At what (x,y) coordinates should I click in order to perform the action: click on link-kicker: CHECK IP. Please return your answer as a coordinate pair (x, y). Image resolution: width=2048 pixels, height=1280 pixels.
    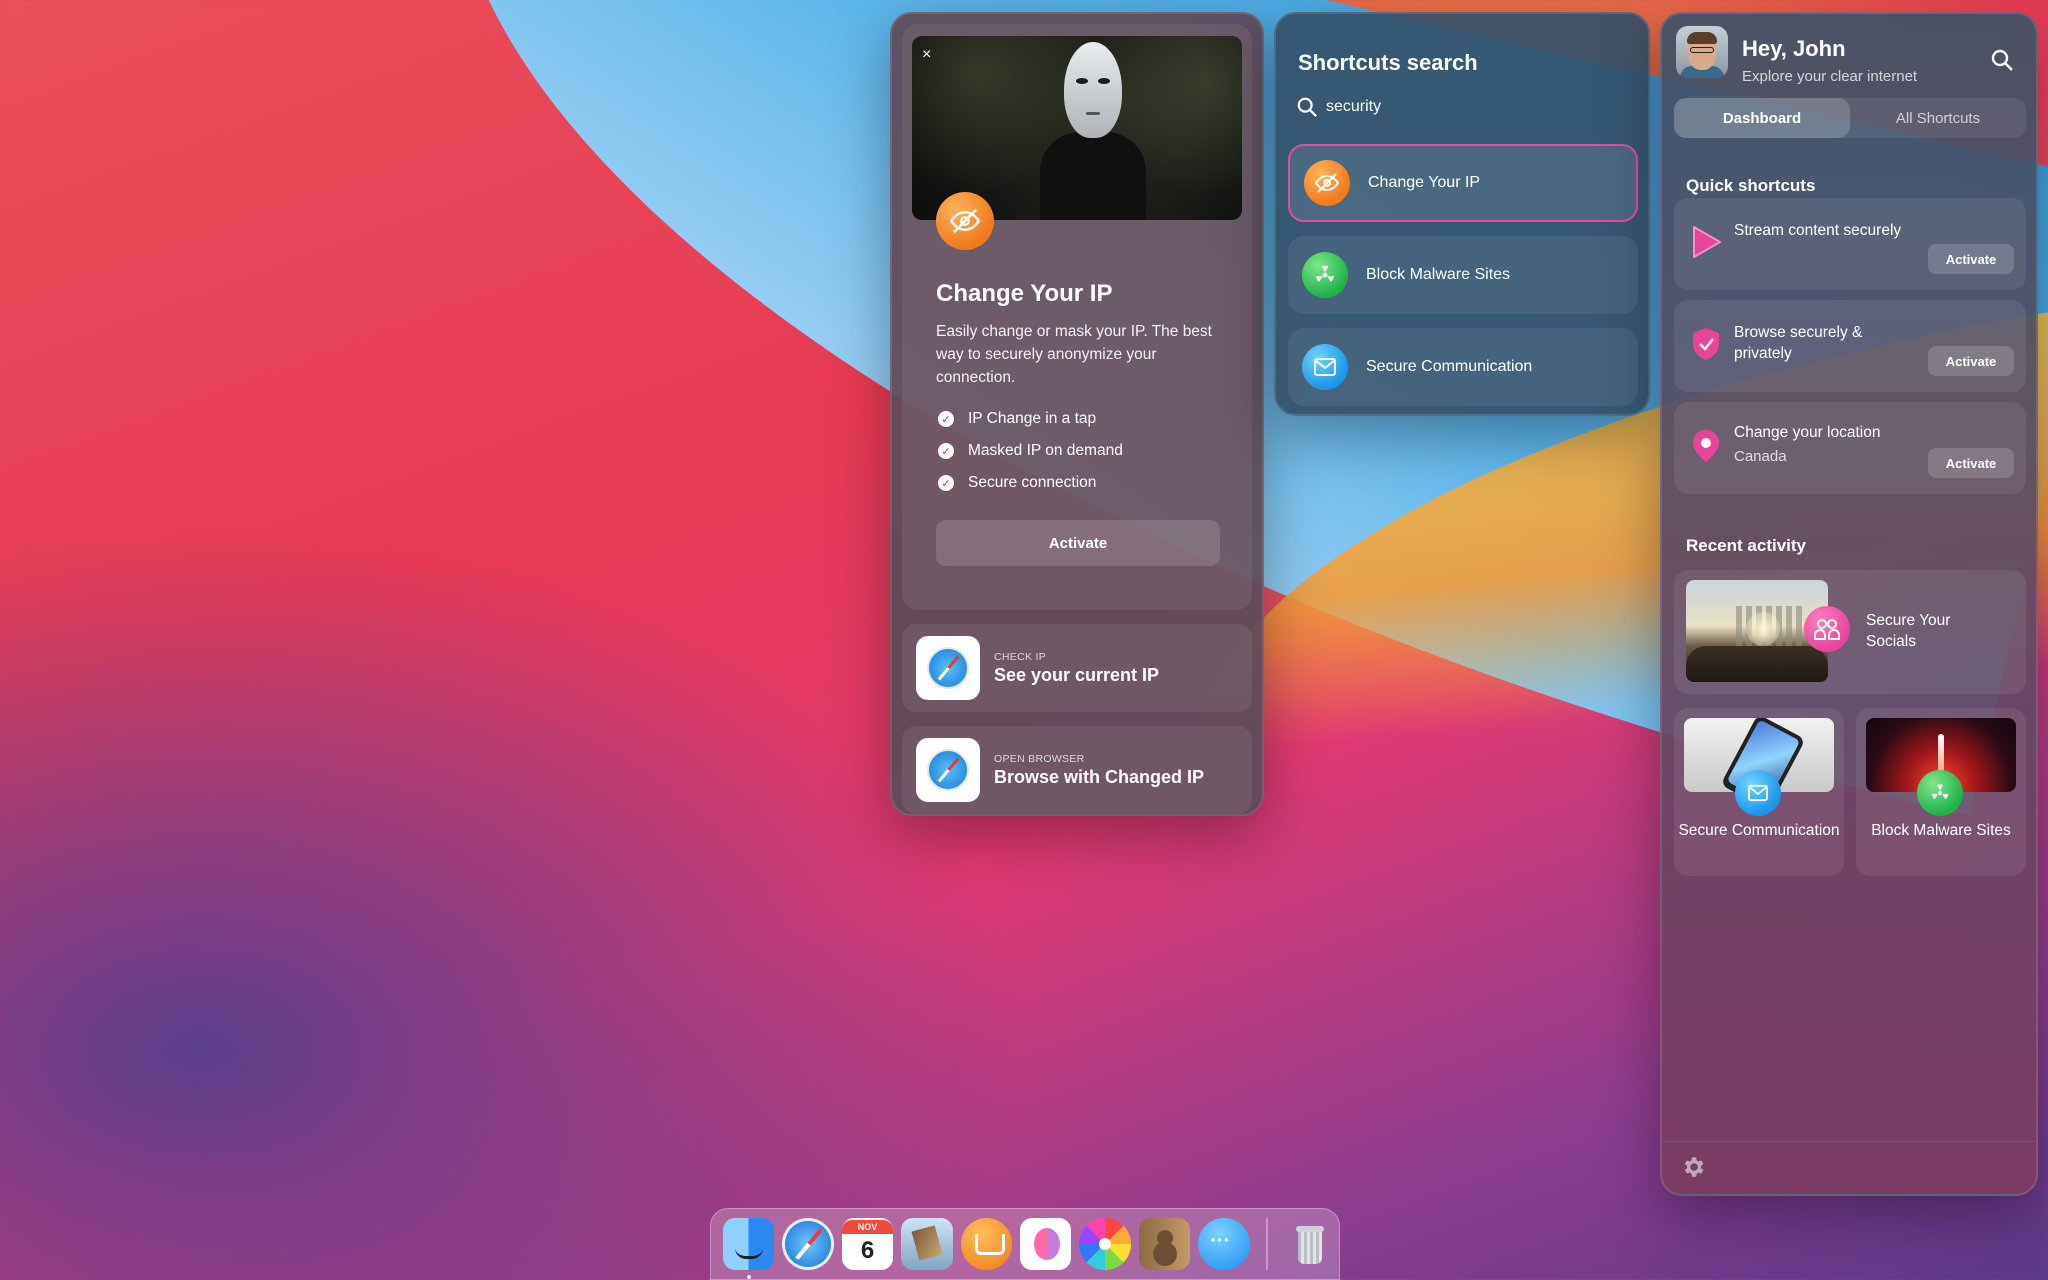
    Looking at the image, I should click on (1020, 656).